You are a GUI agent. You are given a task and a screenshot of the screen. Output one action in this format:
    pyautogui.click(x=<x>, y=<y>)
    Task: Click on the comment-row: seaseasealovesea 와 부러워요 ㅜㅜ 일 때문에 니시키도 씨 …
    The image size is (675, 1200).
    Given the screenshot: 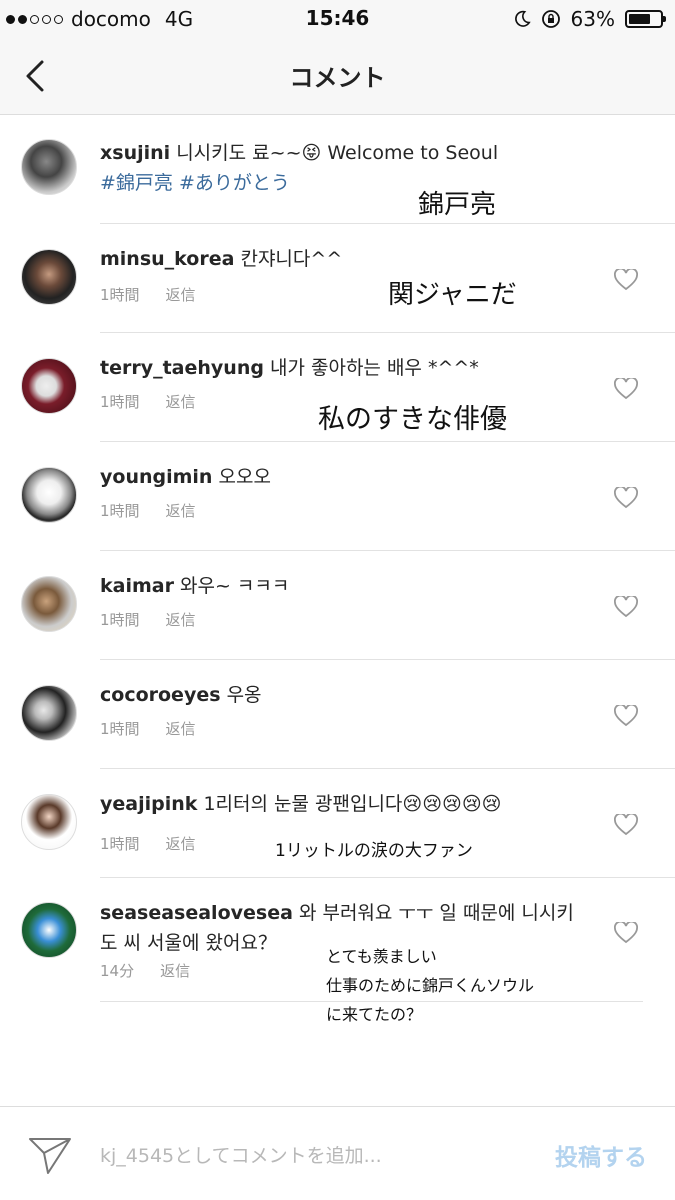 What is the action you would take?
    pyautogui.click(x=337, y=951)
    